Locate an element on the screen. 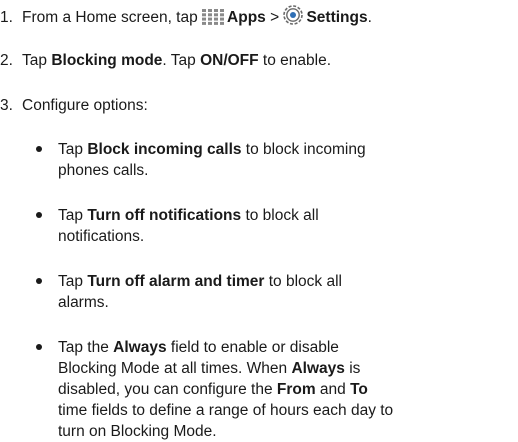 The image size is (518, 442). apps-label: Apps is located at coordinates (246, 17).